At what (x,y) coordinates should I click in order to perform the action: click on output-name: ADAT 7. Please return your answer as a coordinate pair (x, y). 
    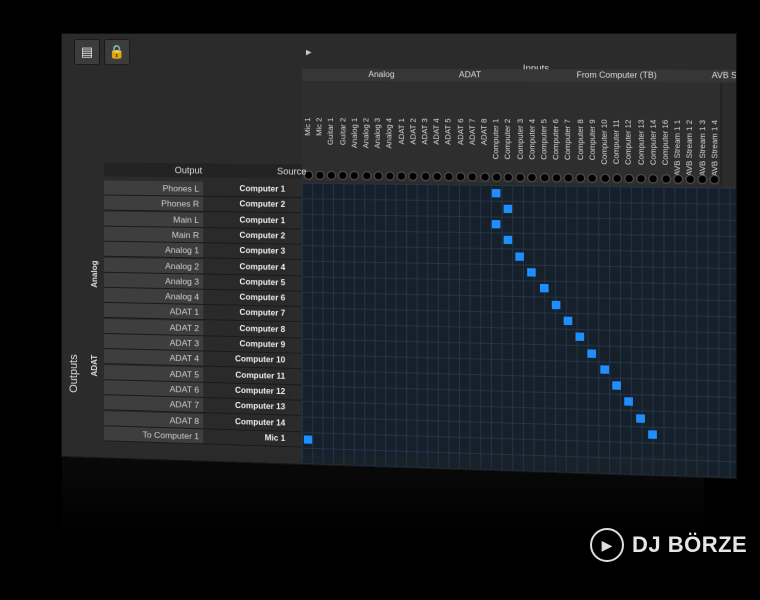
    Looking at the image, I should click on (154, 404).